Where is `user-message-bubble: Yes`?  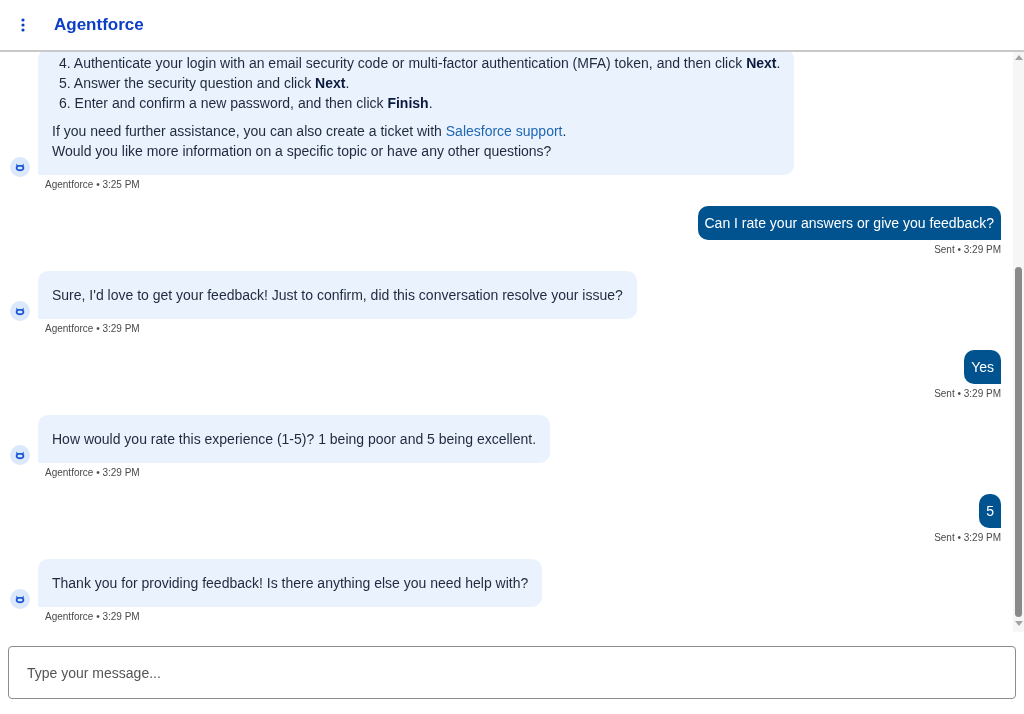
user-message-bubble: Yes is located at coordinates (982, 367).